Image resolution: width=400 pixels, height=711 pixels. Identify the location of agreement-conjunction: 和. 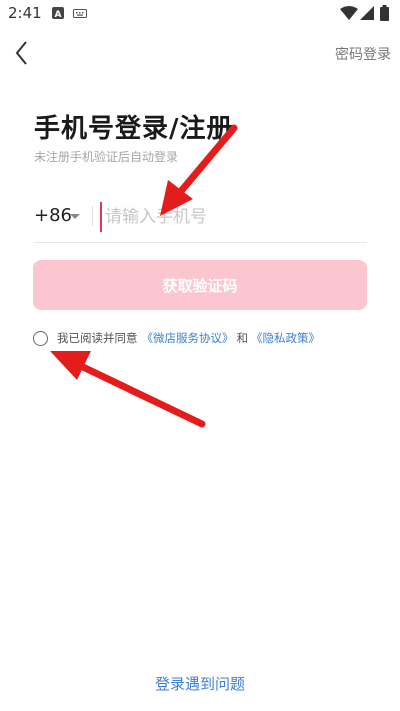
(242, 338).